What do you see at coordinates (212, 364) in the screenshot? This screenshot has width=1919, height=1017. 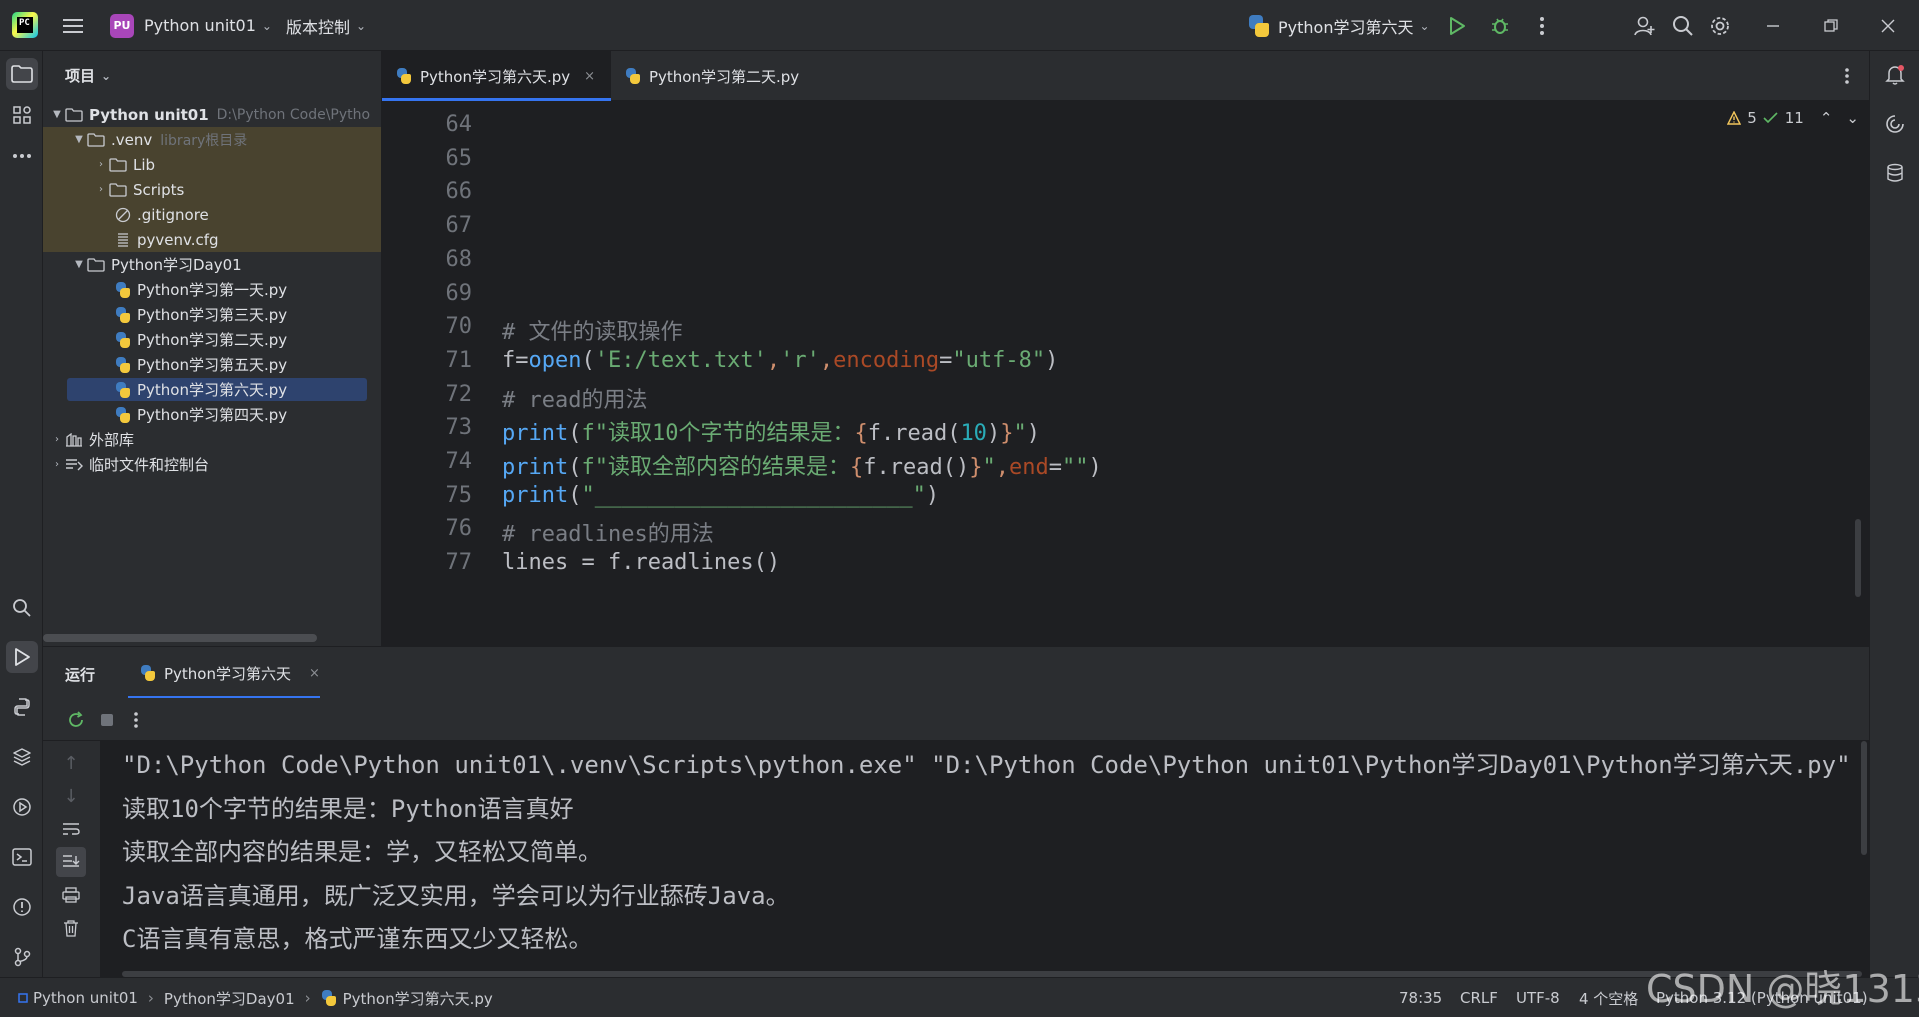 I see `tree-item-py-file: Python学习第五天.py` at bounding box center [212, 364].